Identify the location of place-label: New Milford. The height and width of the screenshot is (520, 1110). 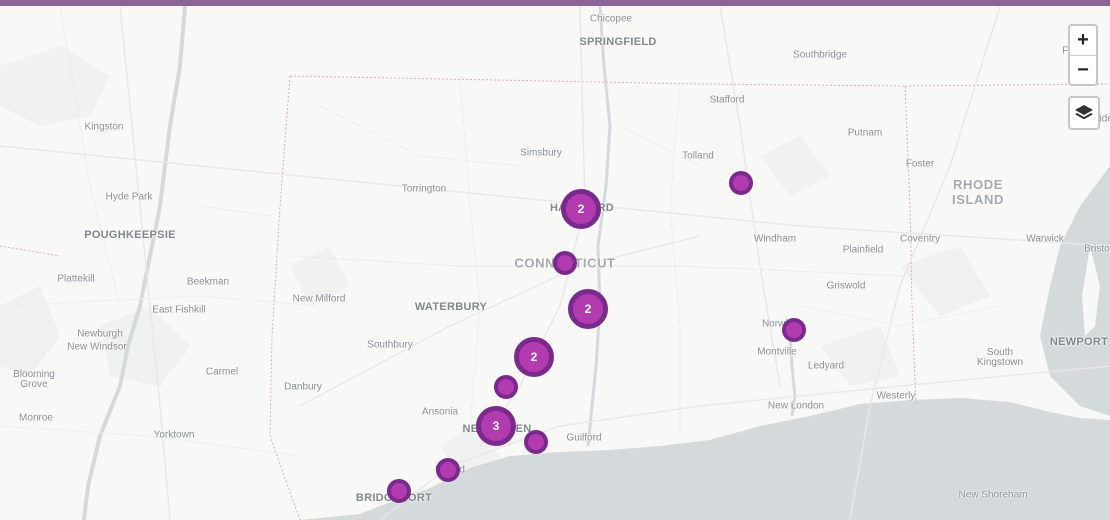
(319, 299).